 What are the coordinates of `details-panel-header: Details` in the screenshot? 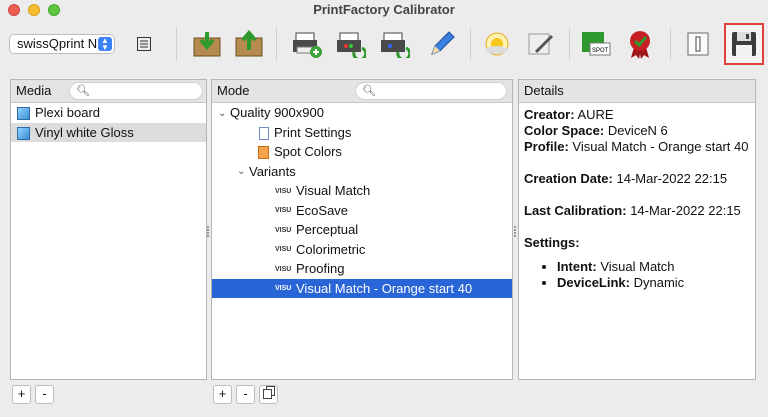 It's located at (637, 91).